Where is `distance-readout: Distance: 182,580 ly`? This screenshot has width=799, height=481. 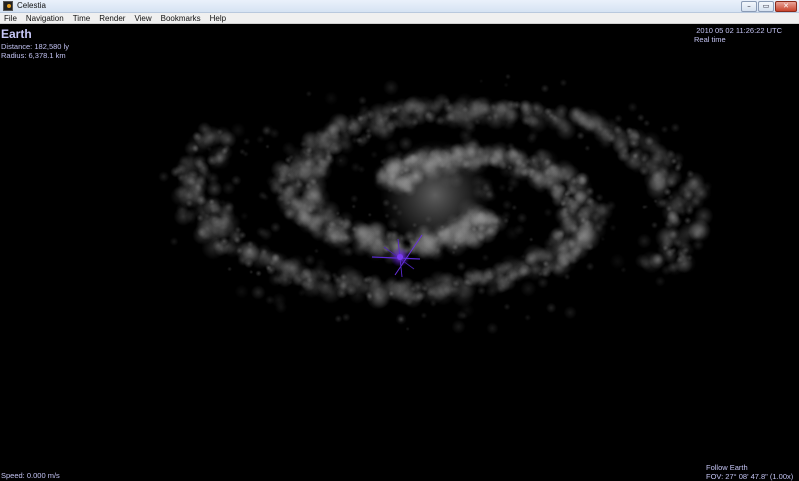 distance-readout: Distance: 182,580 ly is located at coordinates (35, 46).